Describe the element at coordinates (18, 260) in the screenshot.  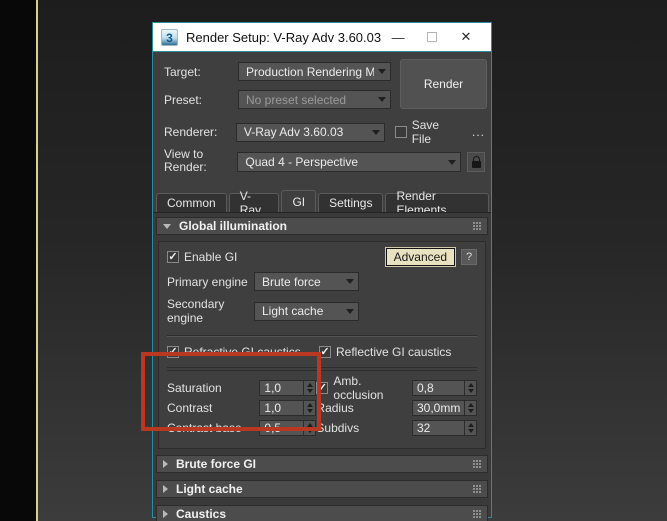
I see `viewport-edge-strip` at that location.